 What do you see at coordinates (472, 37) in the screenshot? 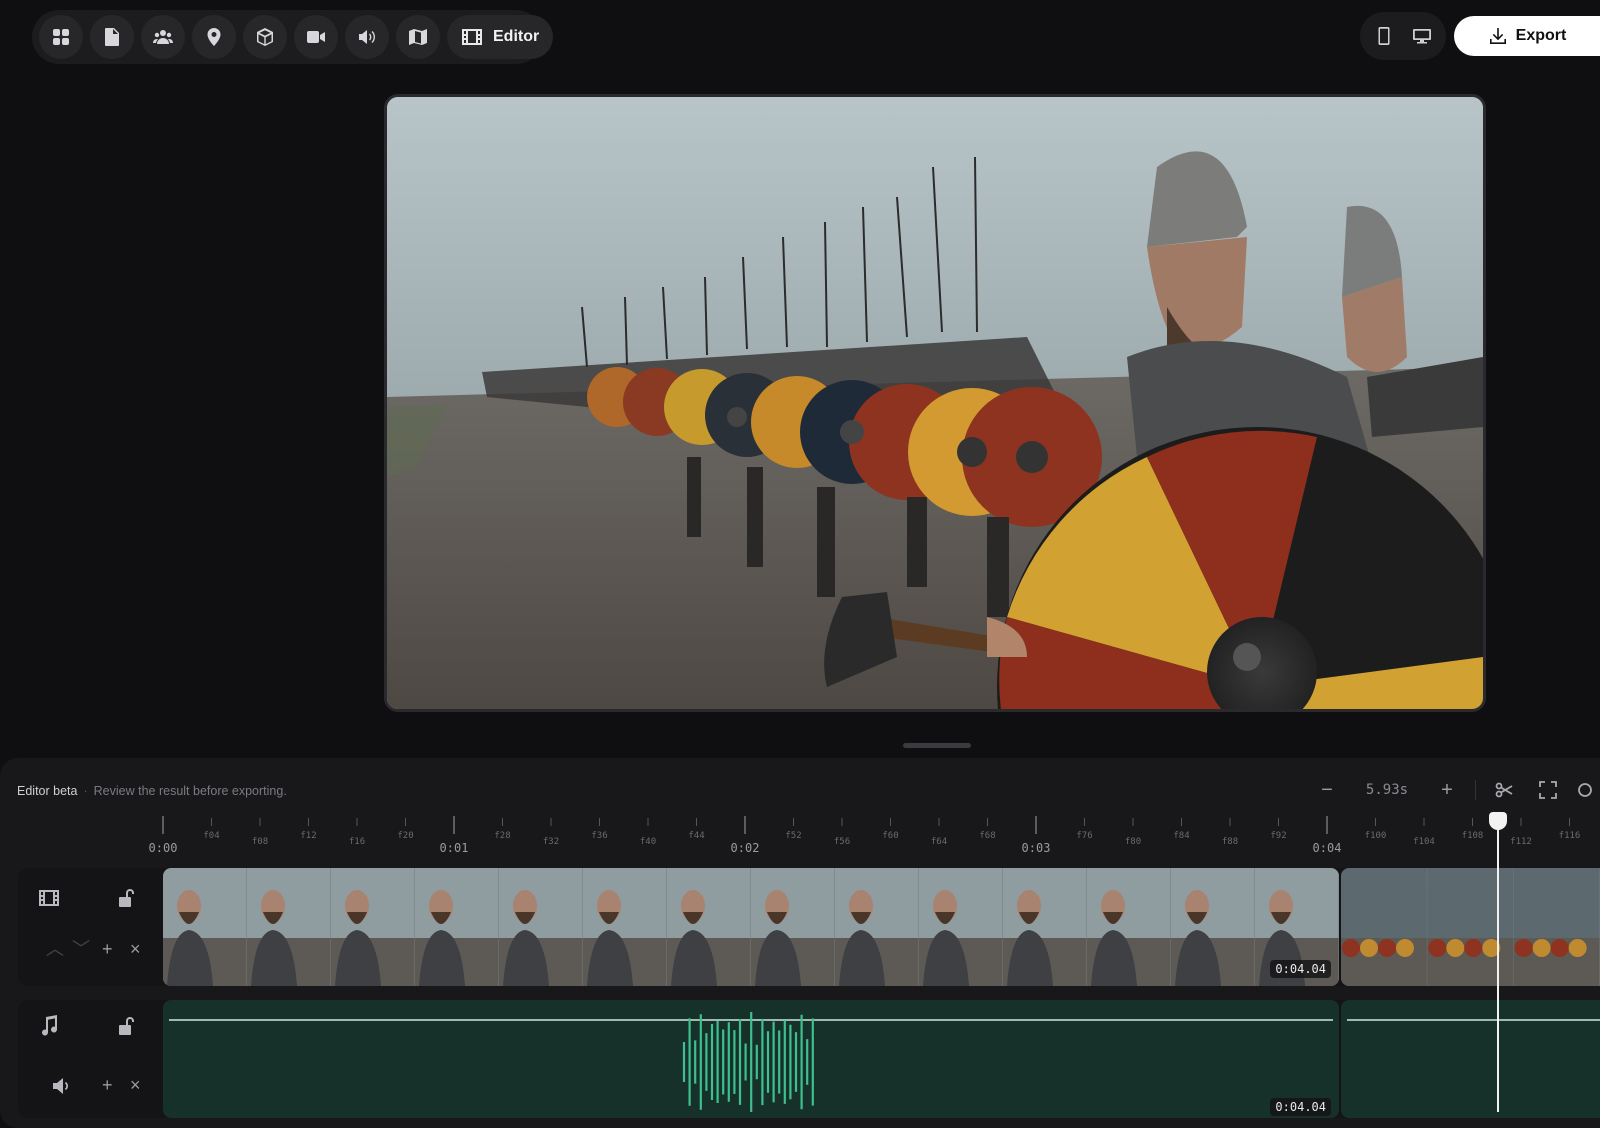
I see `film-icon` at bounding box center [472, 37].